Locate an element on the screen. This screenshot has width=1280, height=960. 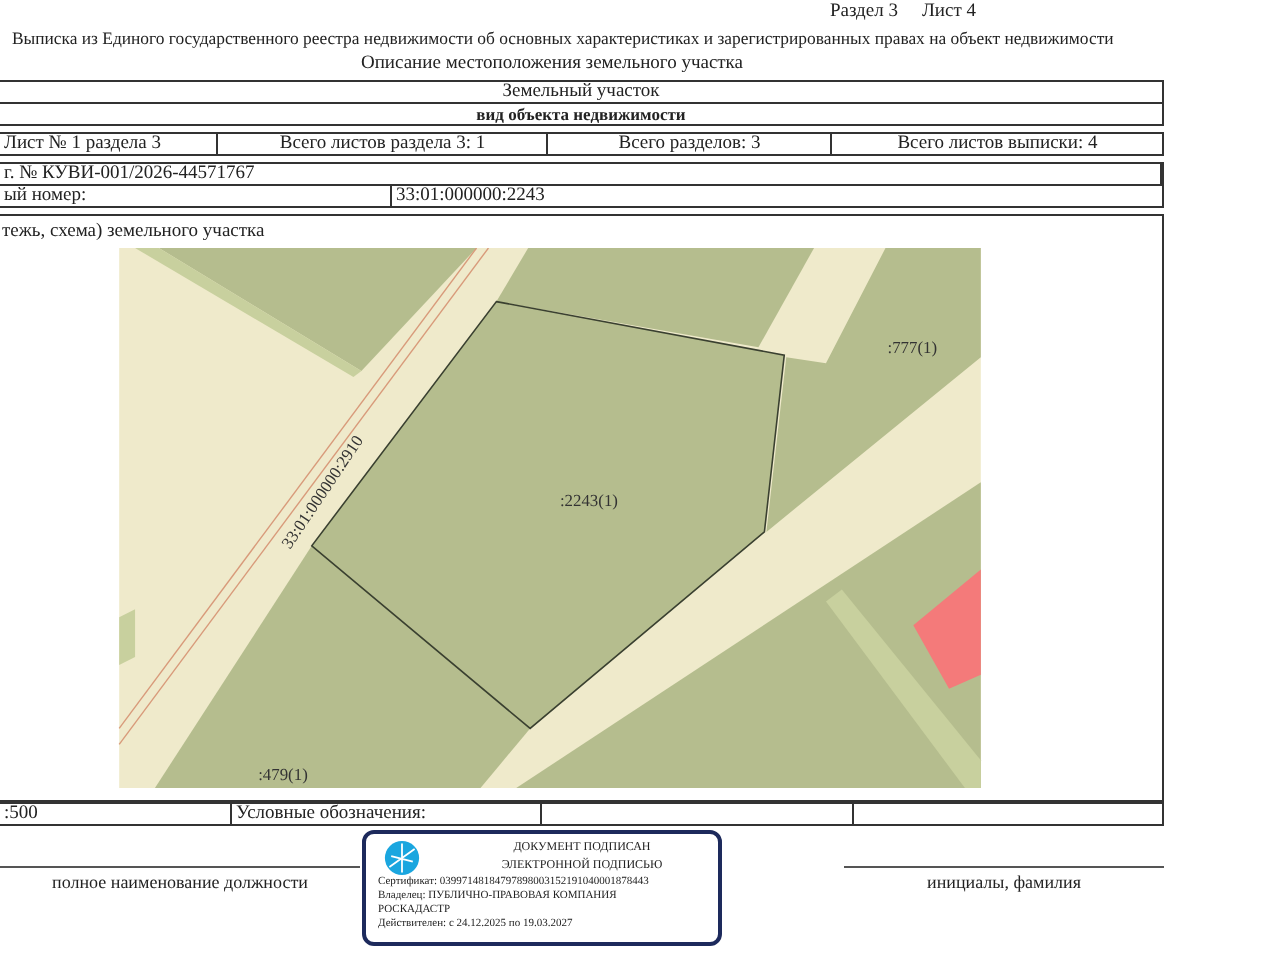
object-type: Земельный участок is located at coordinates (581, 92).